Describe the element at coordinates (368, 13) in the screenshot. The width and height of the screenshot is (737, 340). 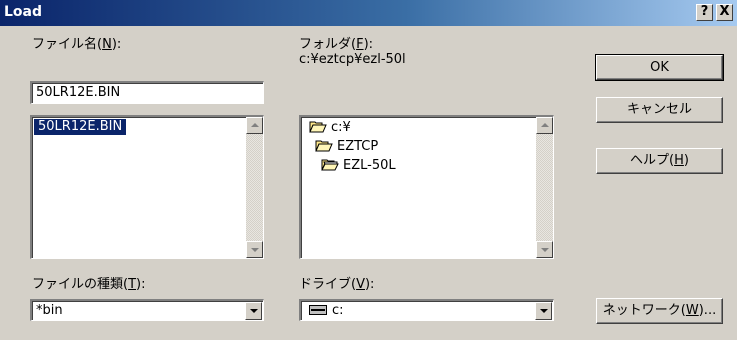
I see `title-bar: Load ? X` at that location.